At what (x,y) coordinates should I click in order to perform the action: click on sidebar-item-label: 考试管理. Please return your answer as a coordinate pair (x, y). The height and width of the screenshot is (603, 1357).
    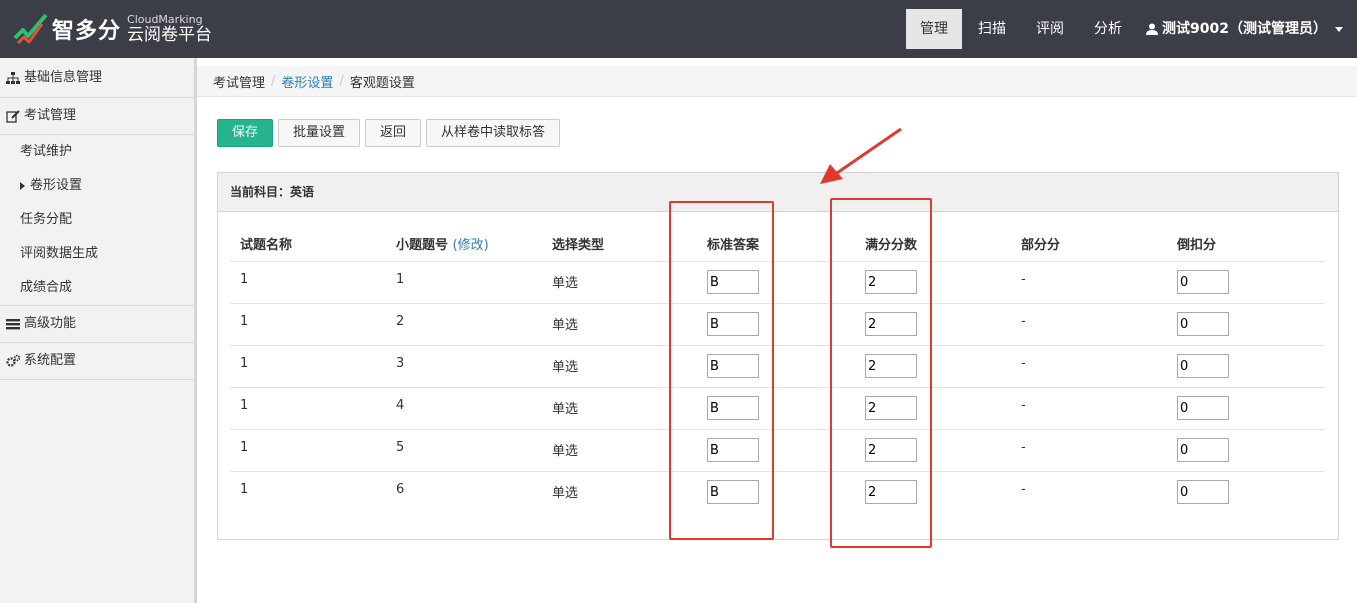
    Looking at the image, I should click on (50, 115).